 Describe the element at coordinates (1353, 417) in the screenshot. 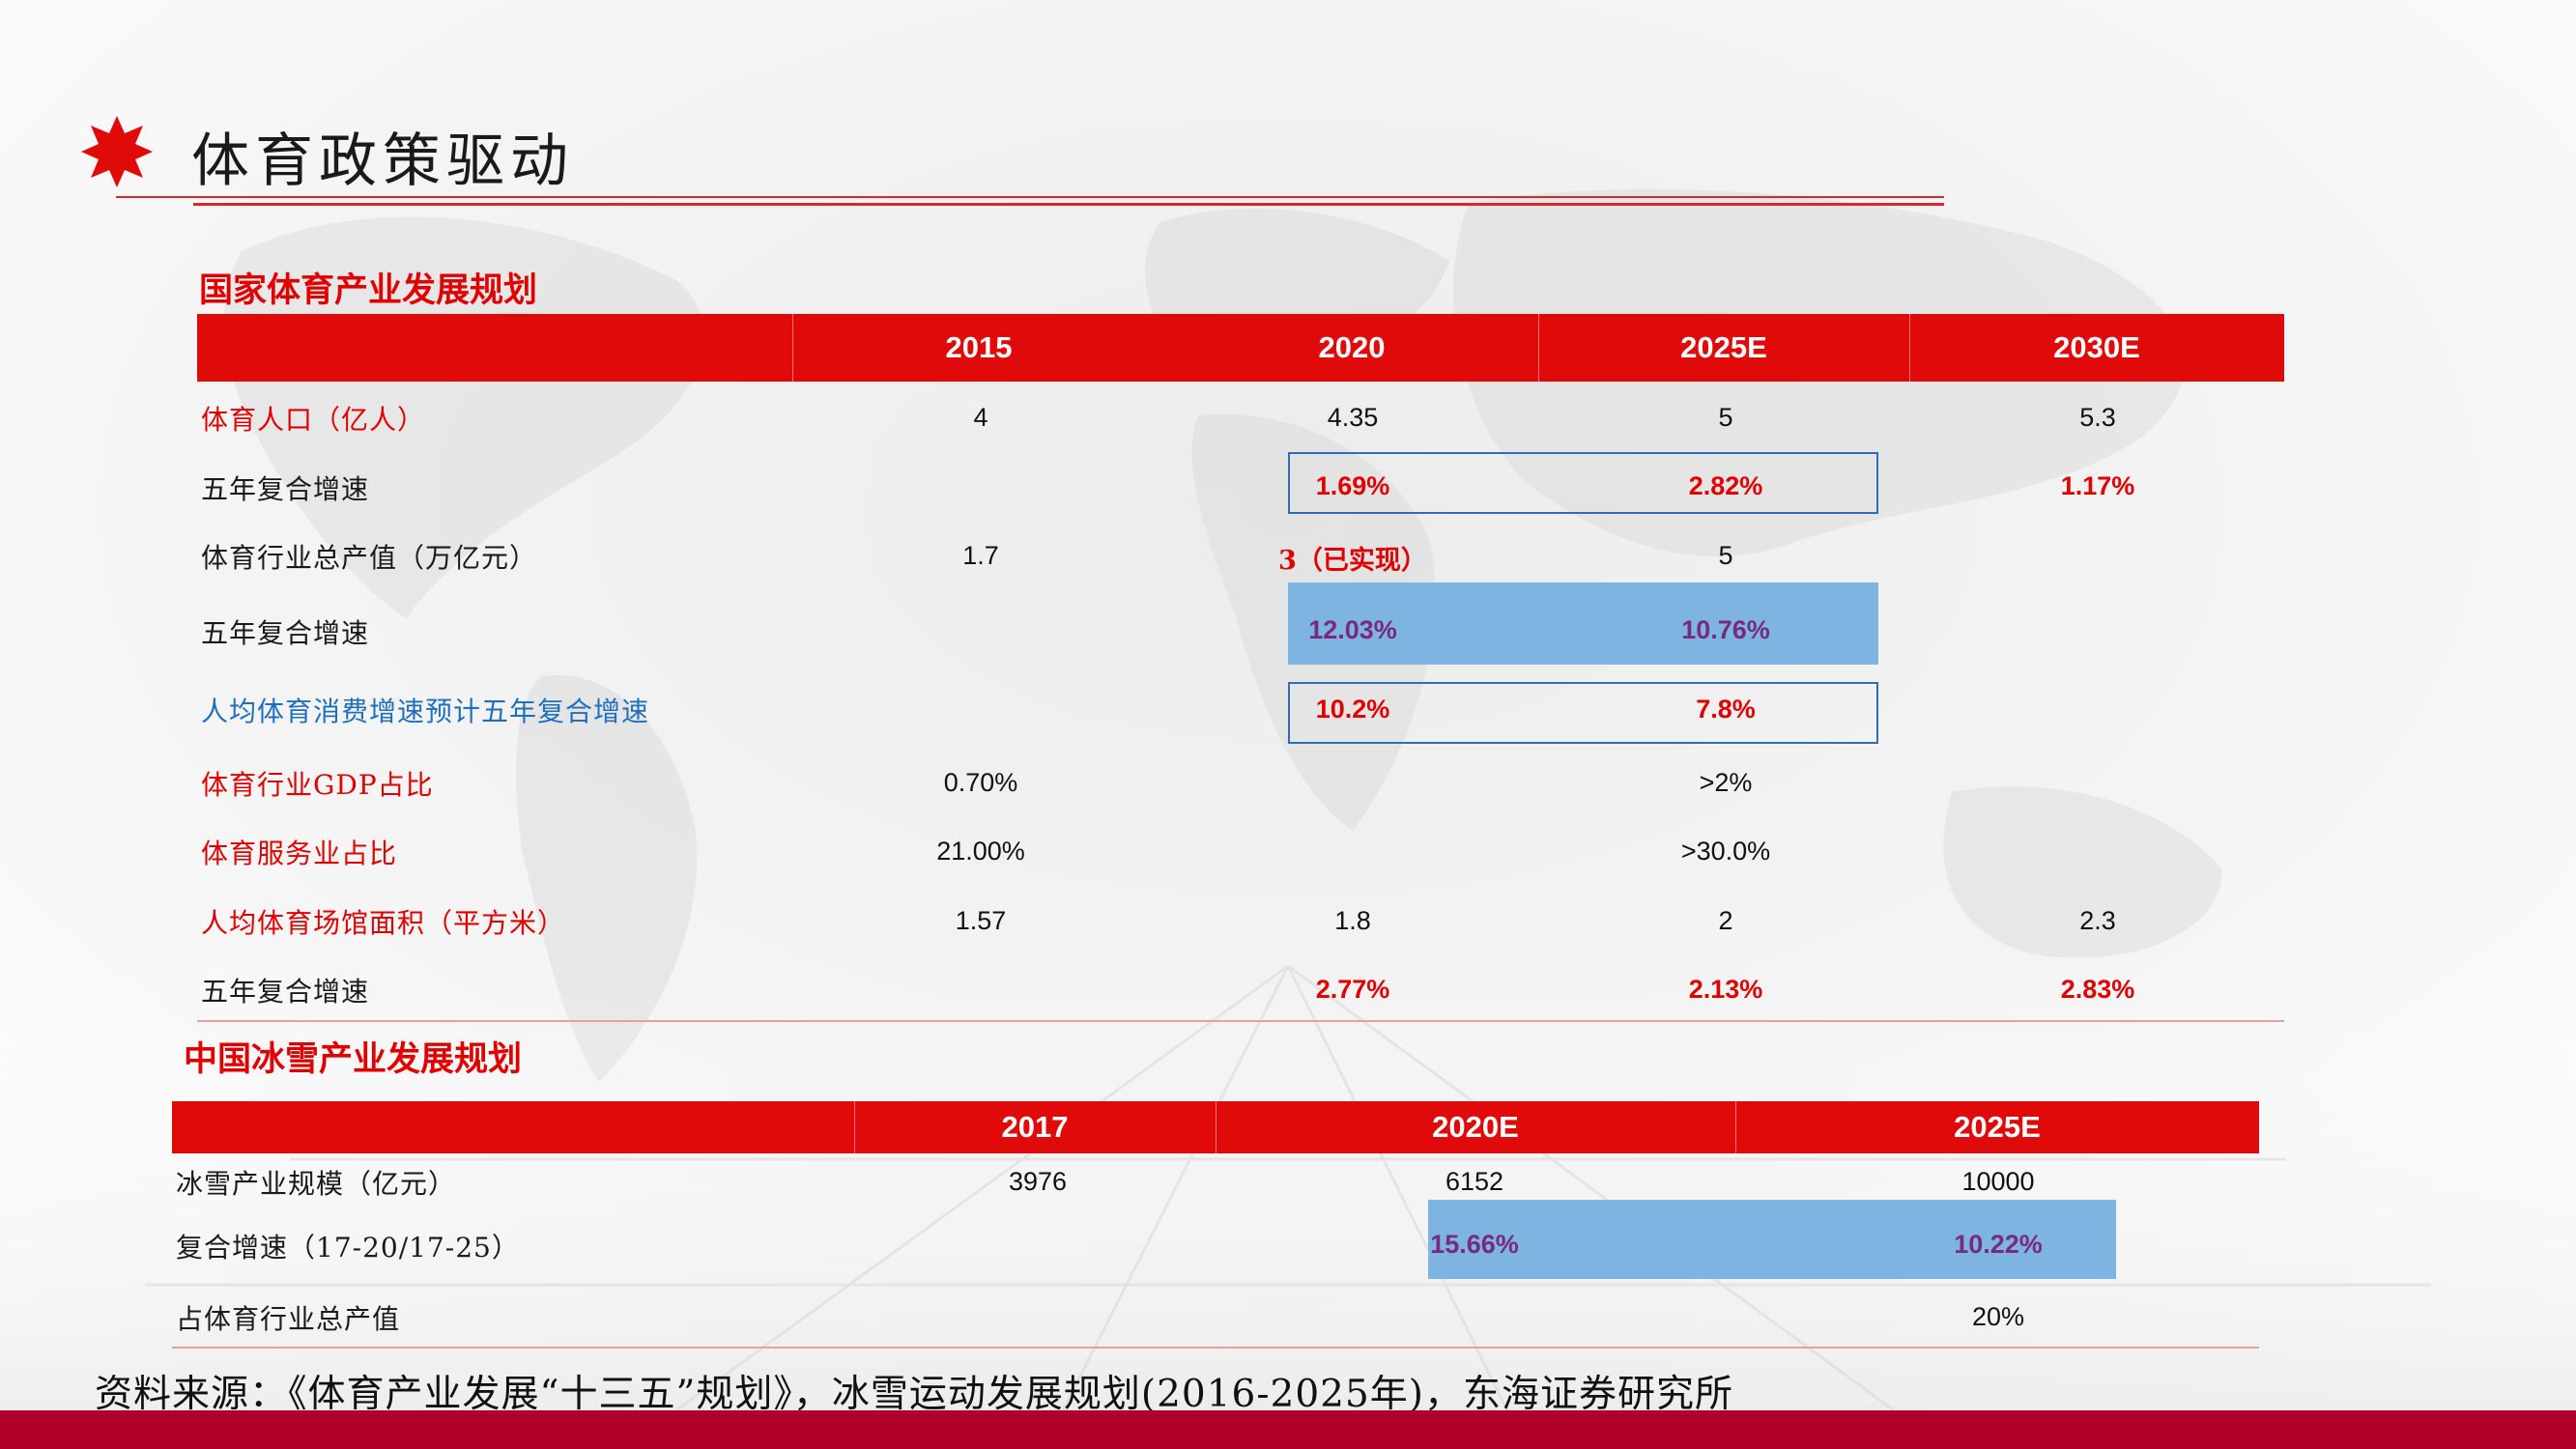

I see `table-cell: 4.35` at that location.